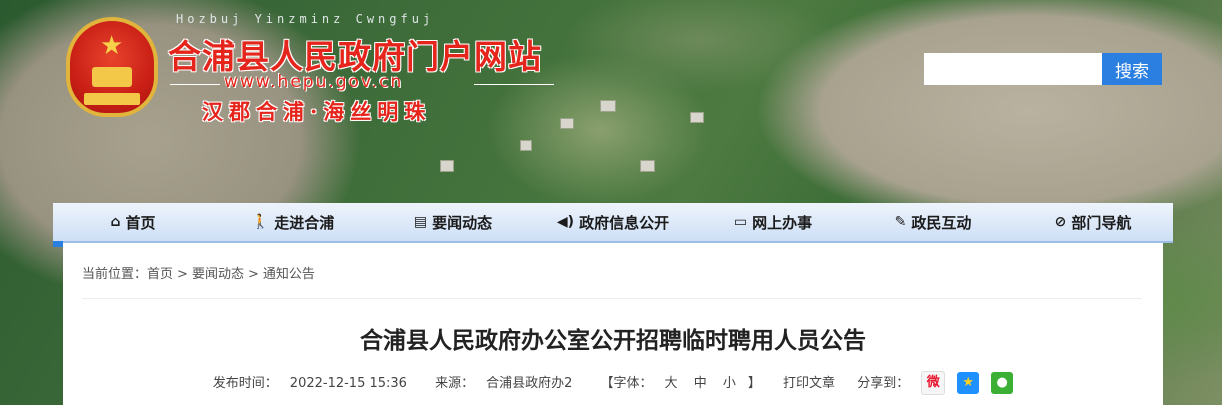  Describe the element at coordinates (613, 341) in the screenshot. I see `article-title: 合浦县人民政府办公室公开招聘临时聘用人员公告` at that location.